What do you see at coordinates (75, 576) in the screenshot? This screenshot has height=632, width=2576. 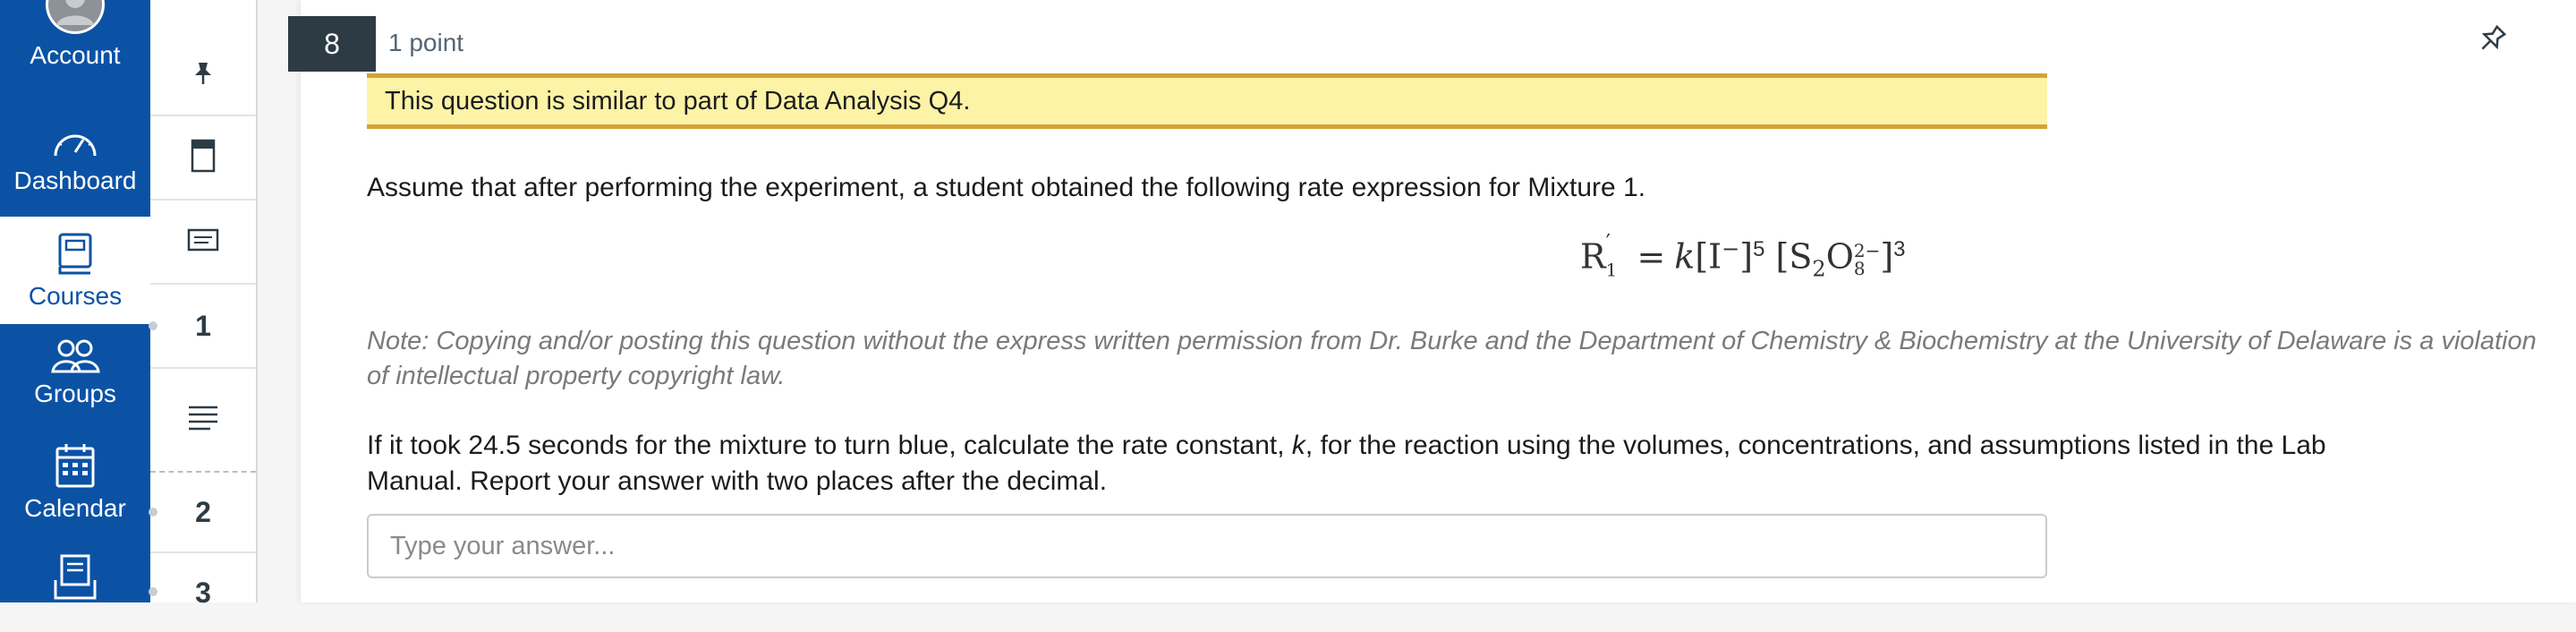 I see `inbox-icon` at bounding box center [75, 576].